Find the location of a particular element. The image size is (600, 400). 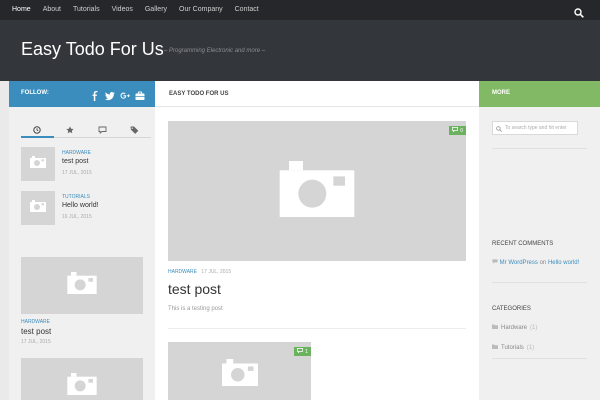

tags-icon is located at coordinates (134, 130).